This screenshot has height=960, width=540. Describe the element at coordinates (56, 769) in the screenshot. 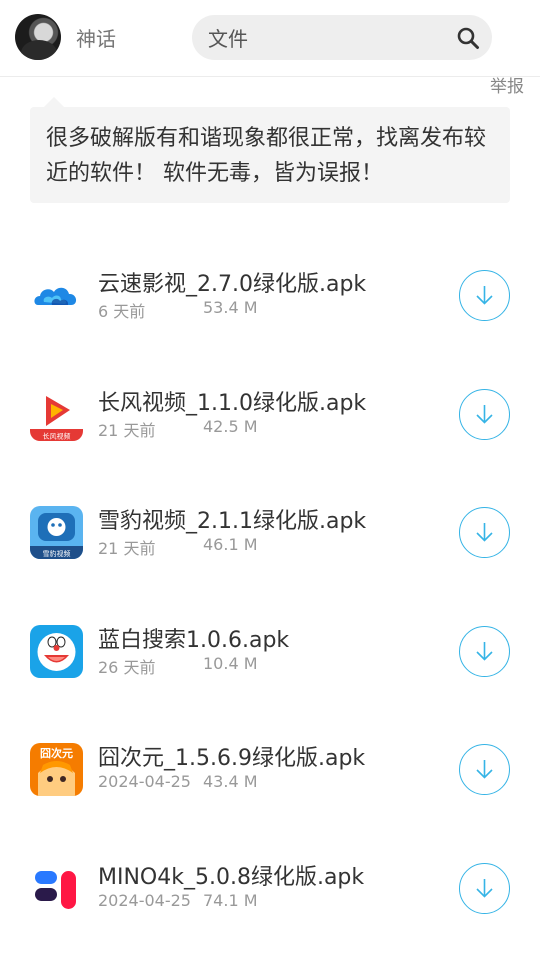

I see `anime-app-icon: 囧次元` at that location.